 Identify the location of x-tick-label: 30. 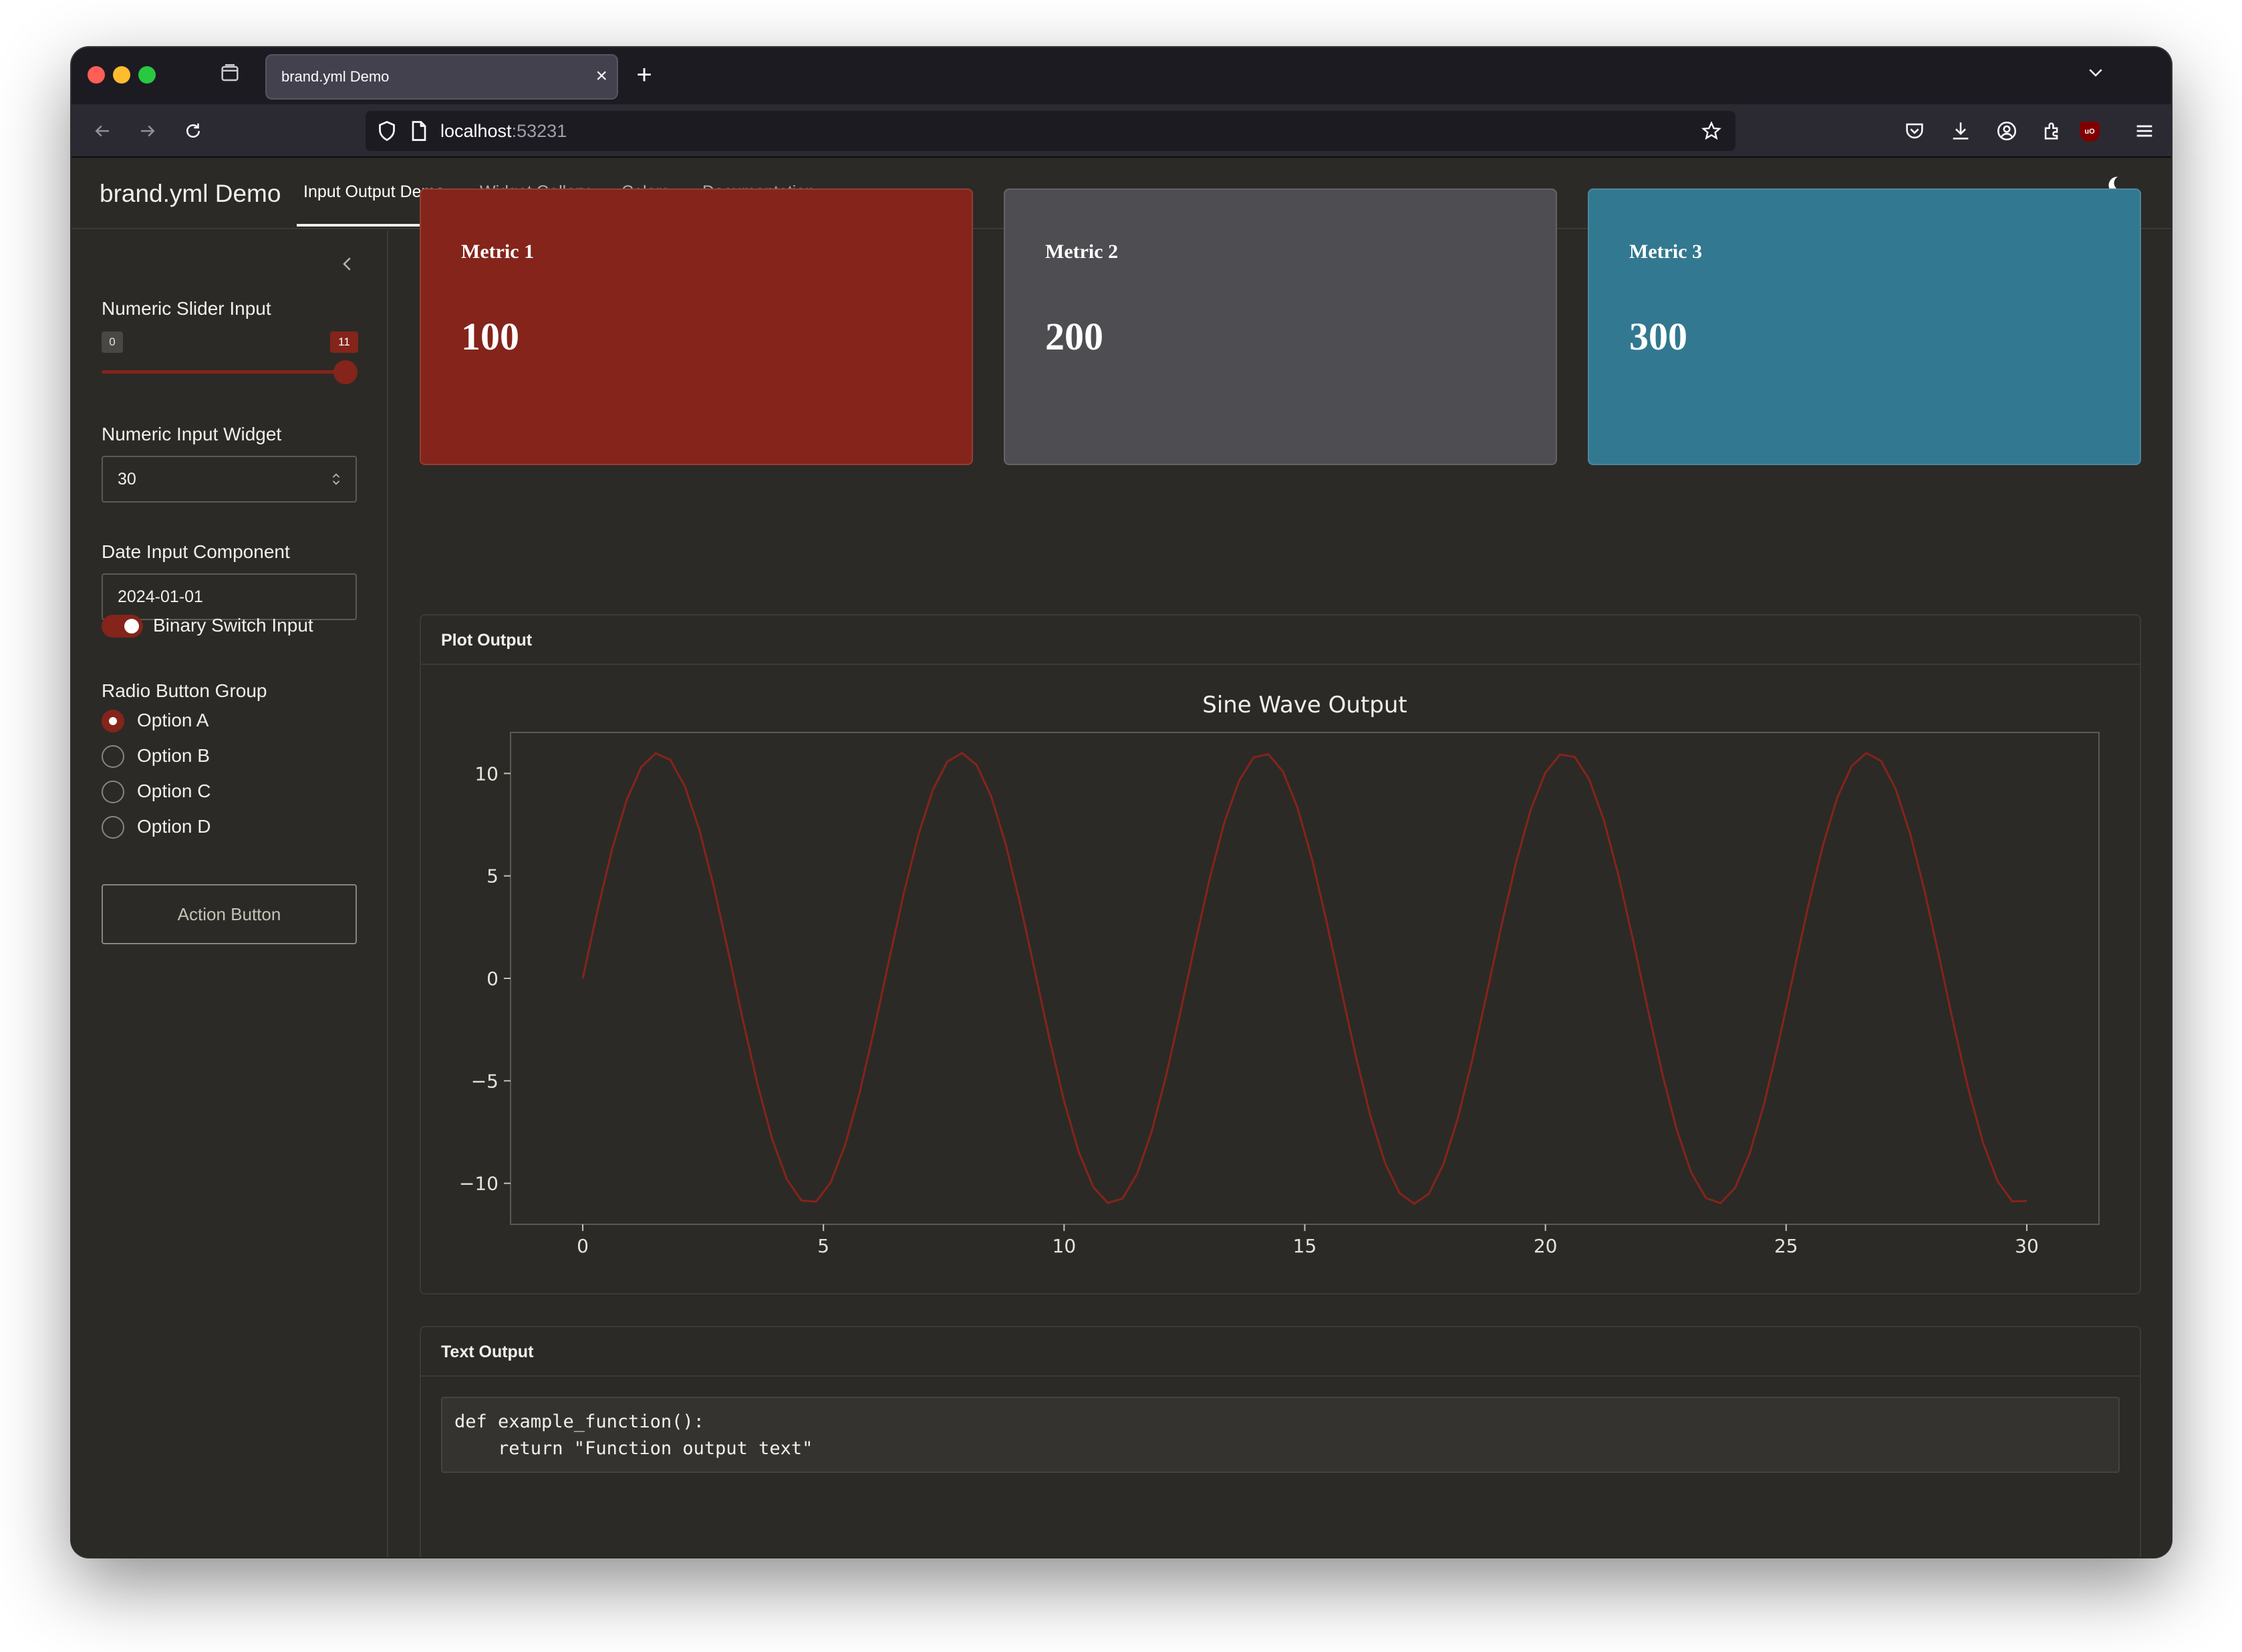
(2027, 1246).